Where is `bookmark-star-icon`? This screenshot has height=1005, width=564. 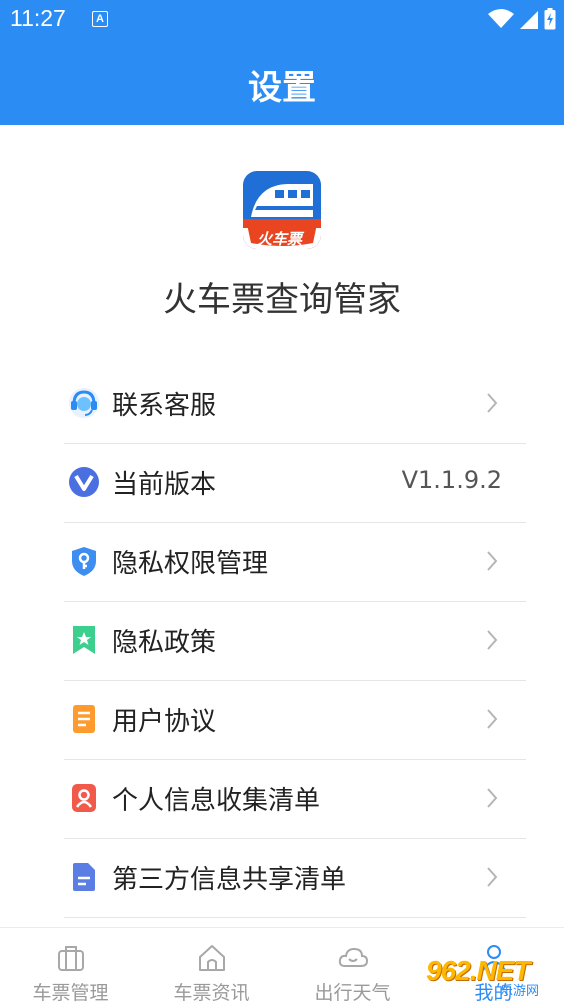 bookmark-star-icon is located at coordinates (84, 640).